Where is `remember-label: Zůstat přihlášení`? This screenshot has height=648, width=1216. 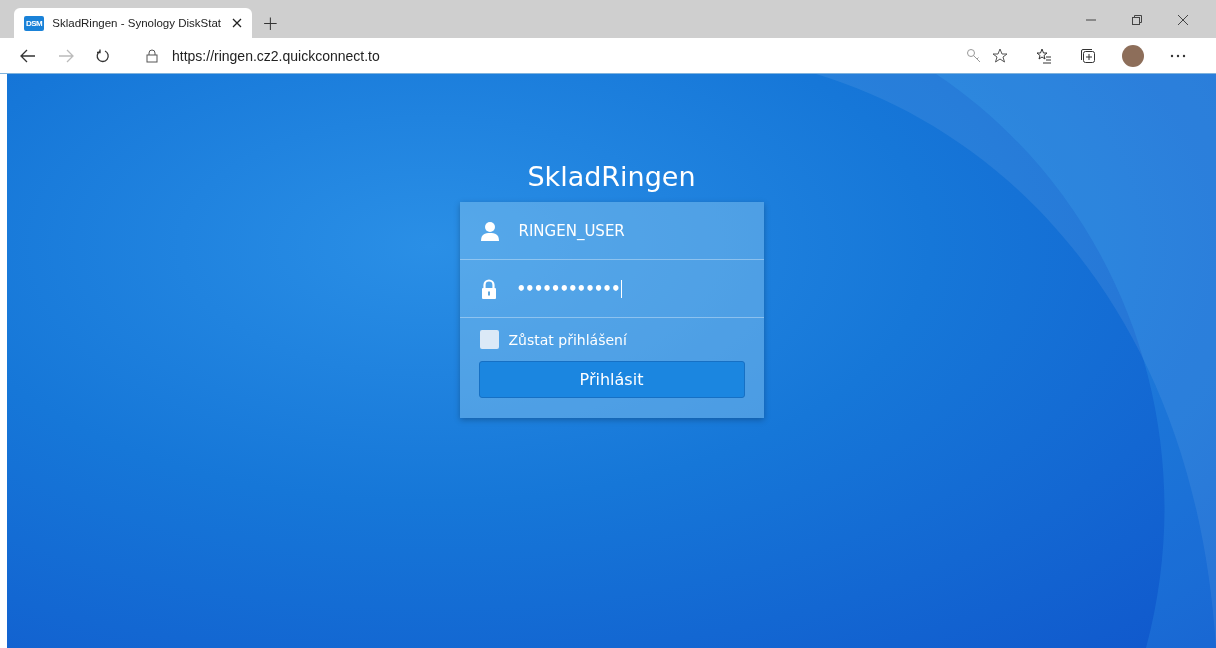 remember-label: Zůstat přihlášení is located at coordinates (567, 339).